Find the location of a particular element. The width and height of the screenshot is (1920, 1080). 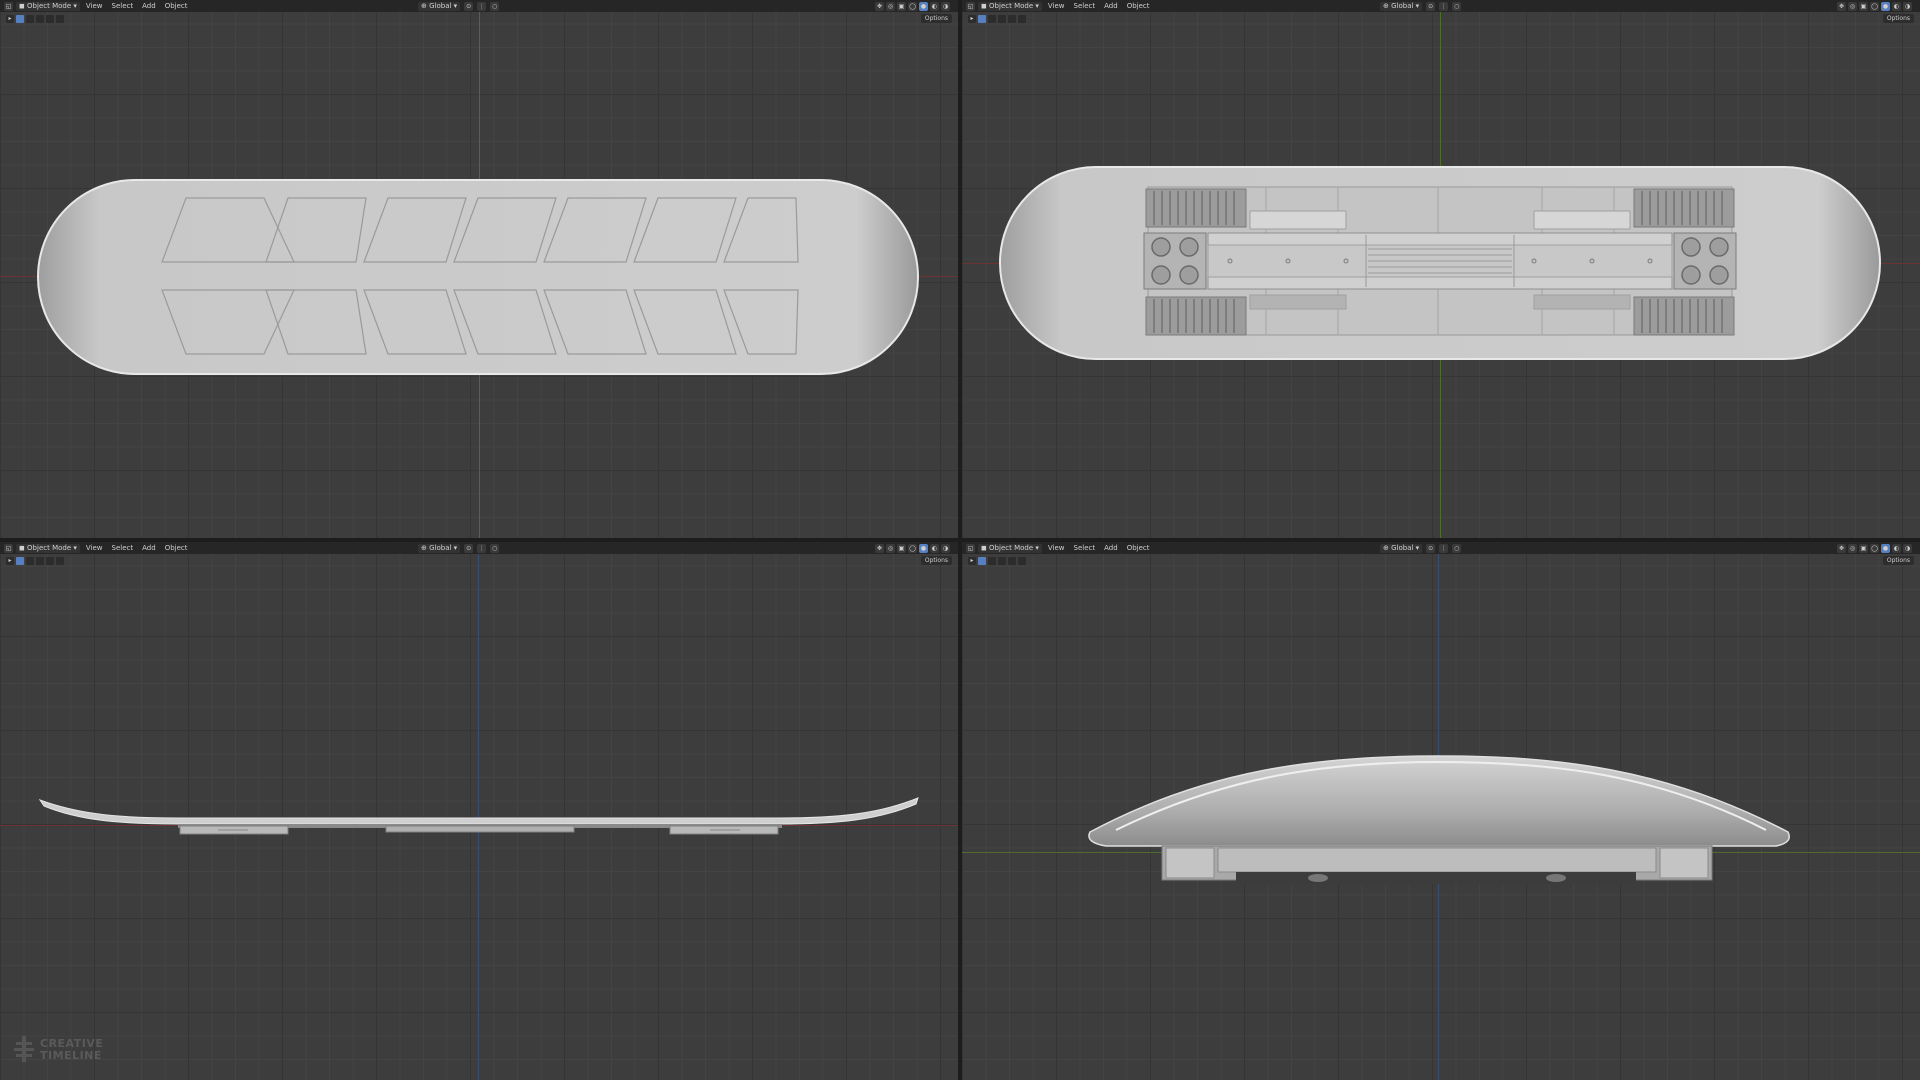

skateboard-deck-bottom-view is located at coordinates (1442, 263).